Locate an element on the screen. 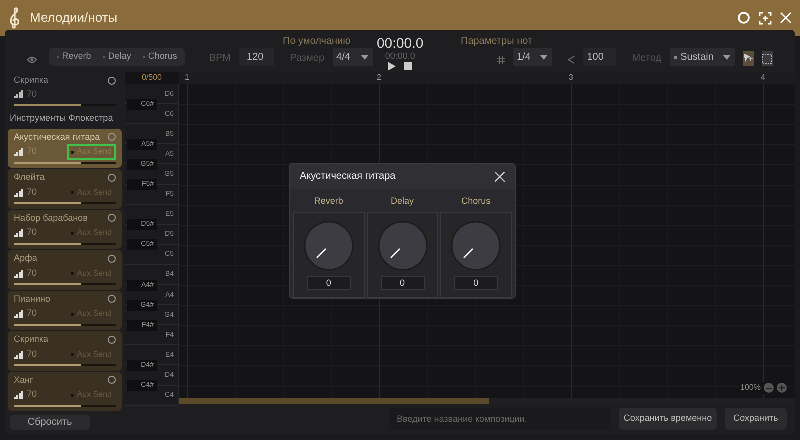 The width and height of the screenshot is (800, 440). note-params-label: Параметры нот is located at coordinates (497, 42).